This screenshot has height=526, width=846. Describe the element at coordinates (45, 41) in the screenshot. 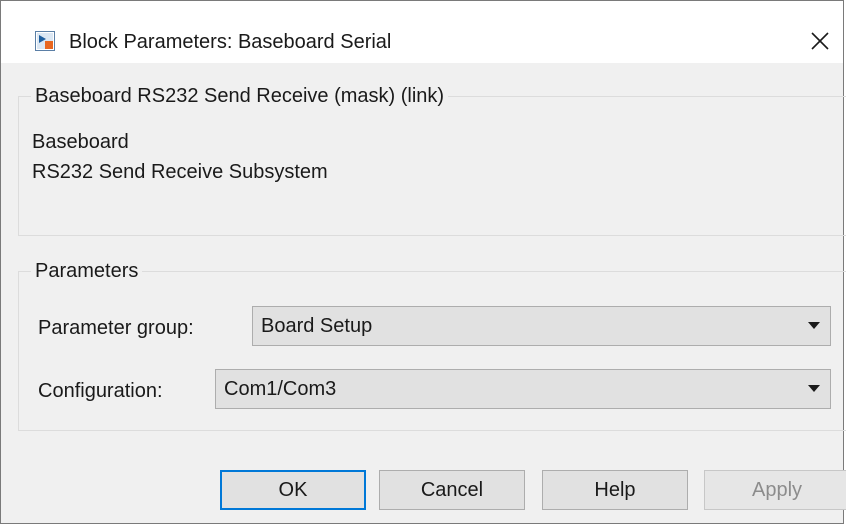

I see `simulink-block-icon` at that location.